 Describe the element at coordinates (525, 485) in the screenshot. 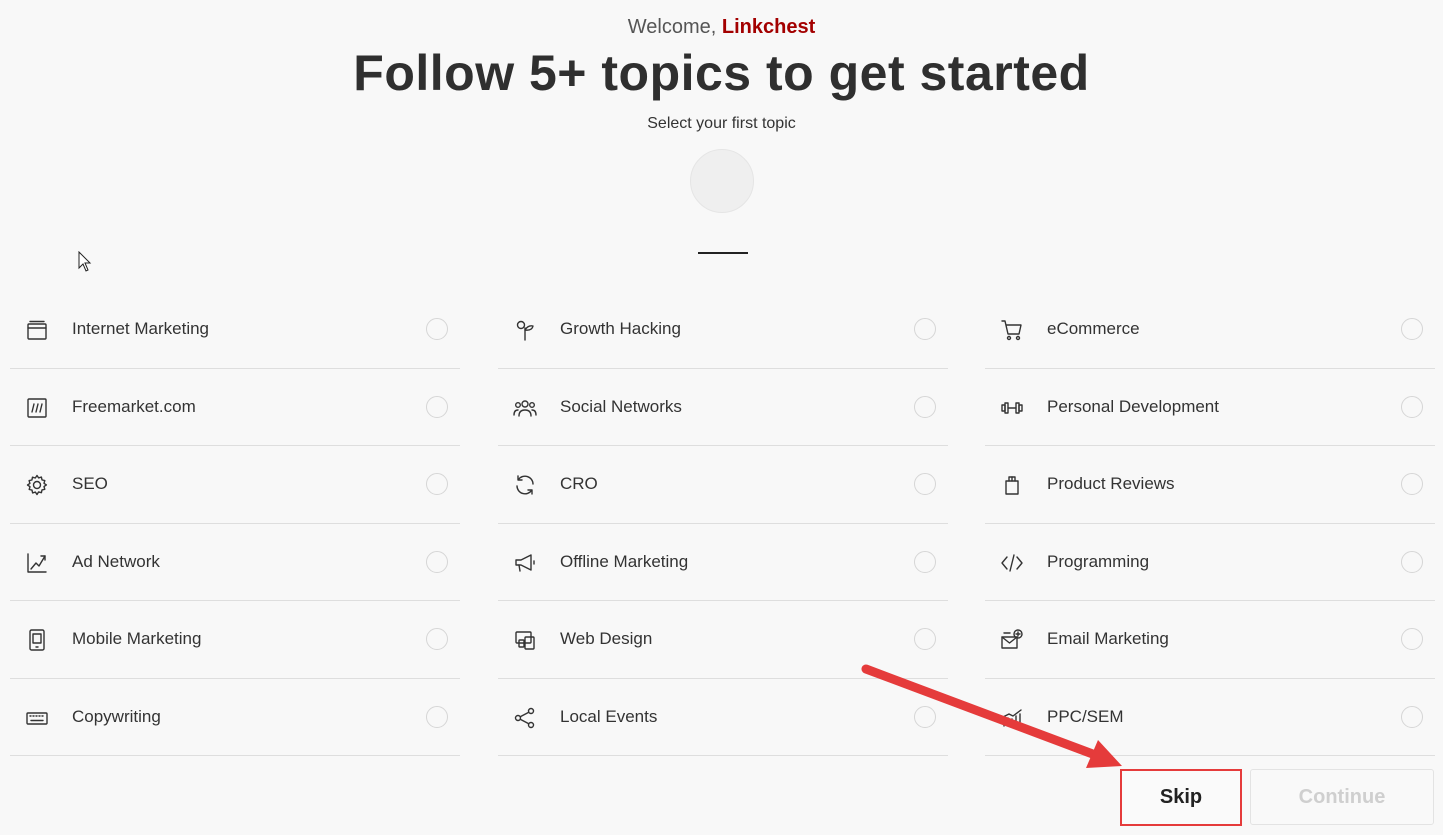

I see `refresh-icon` at that location.